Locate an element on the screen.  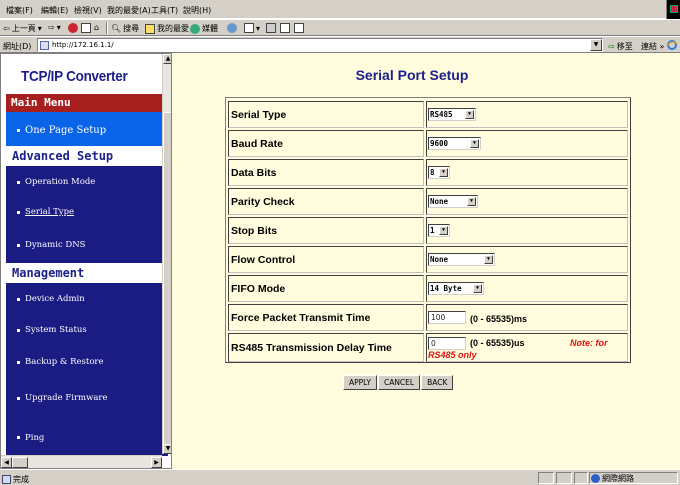
print-button is located at coordinates (271, 28).